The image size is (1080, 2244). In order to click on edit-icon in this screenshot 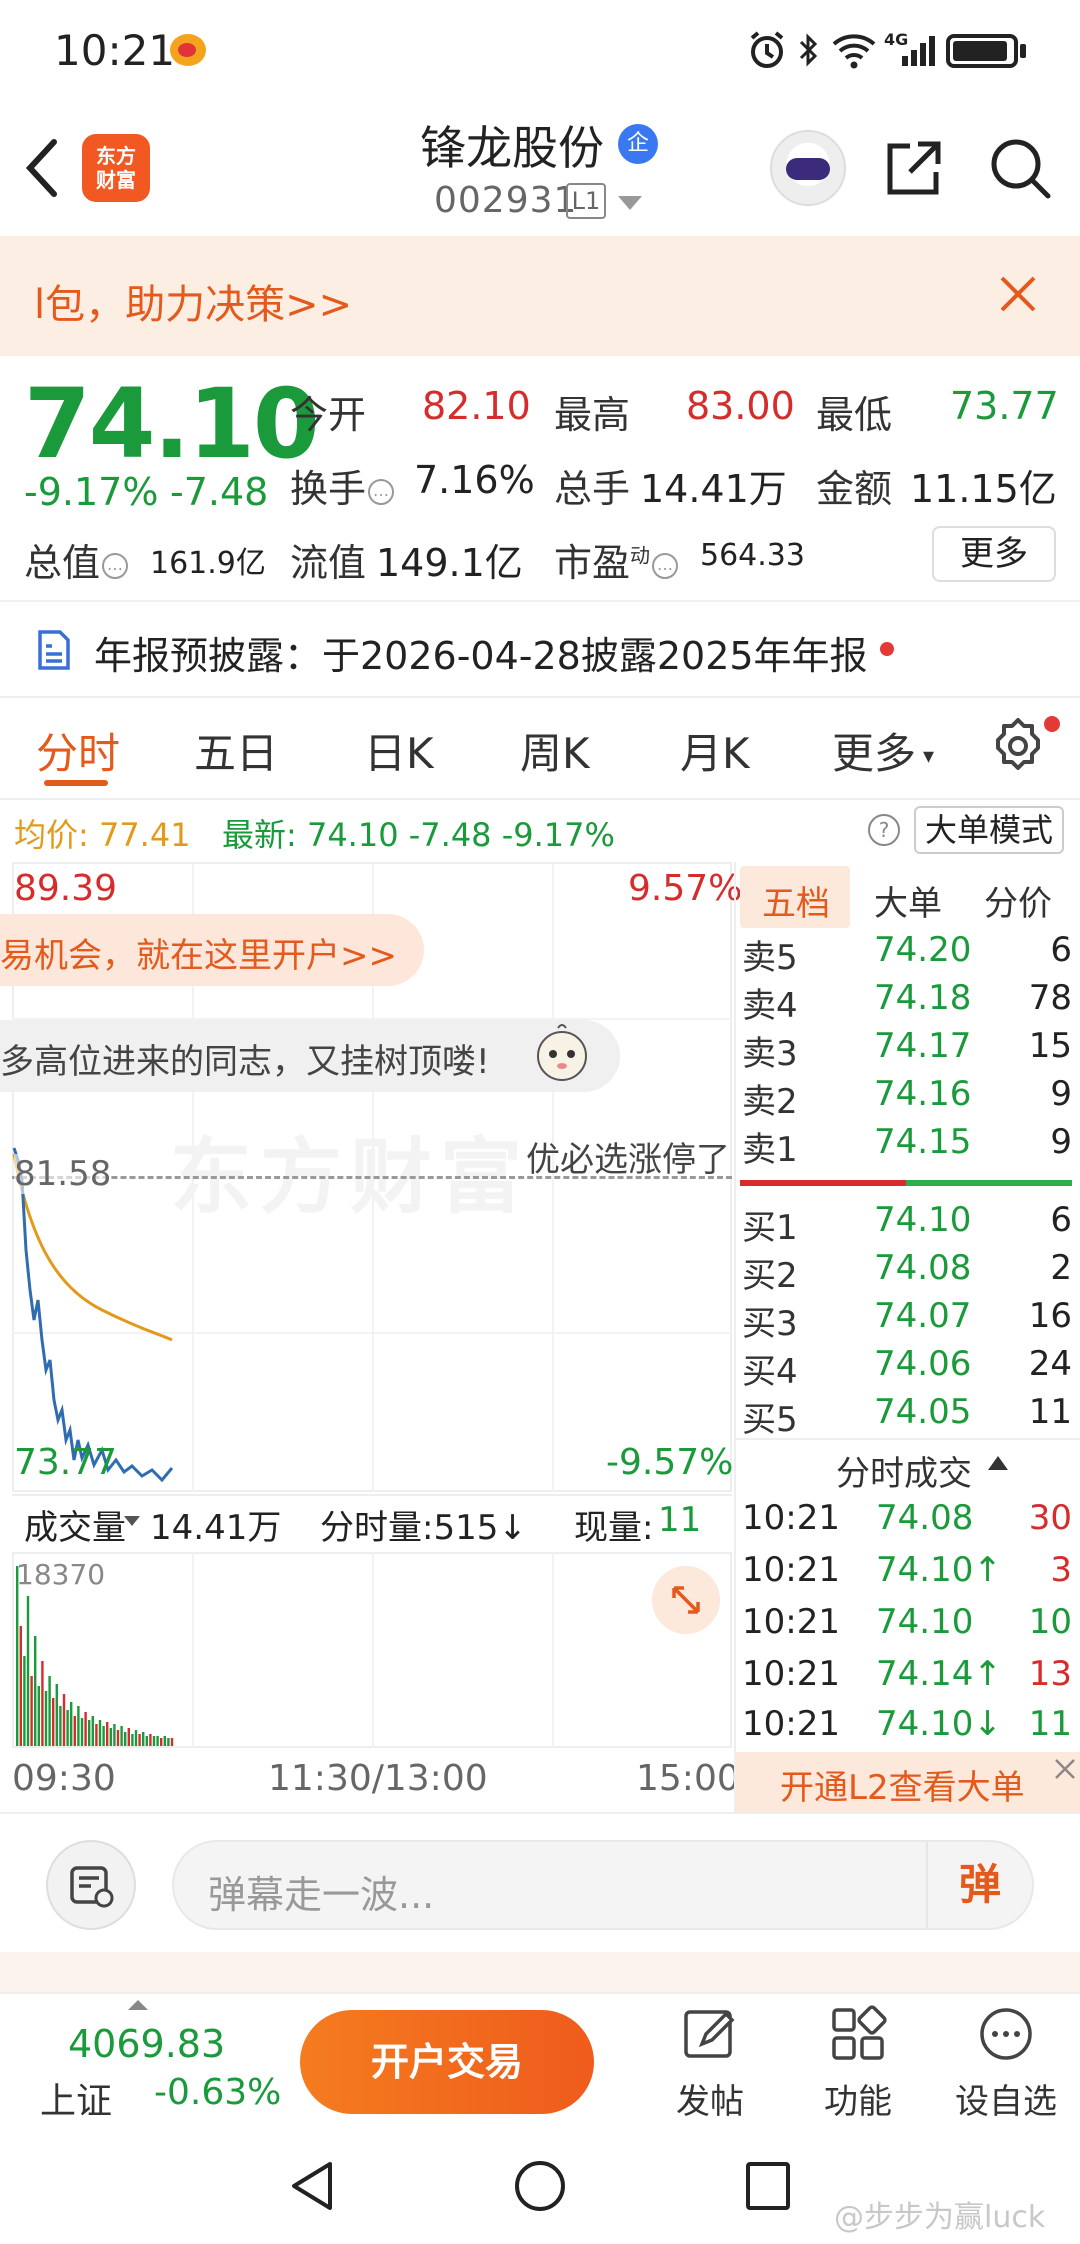, I will do `click(709, 2034)`.